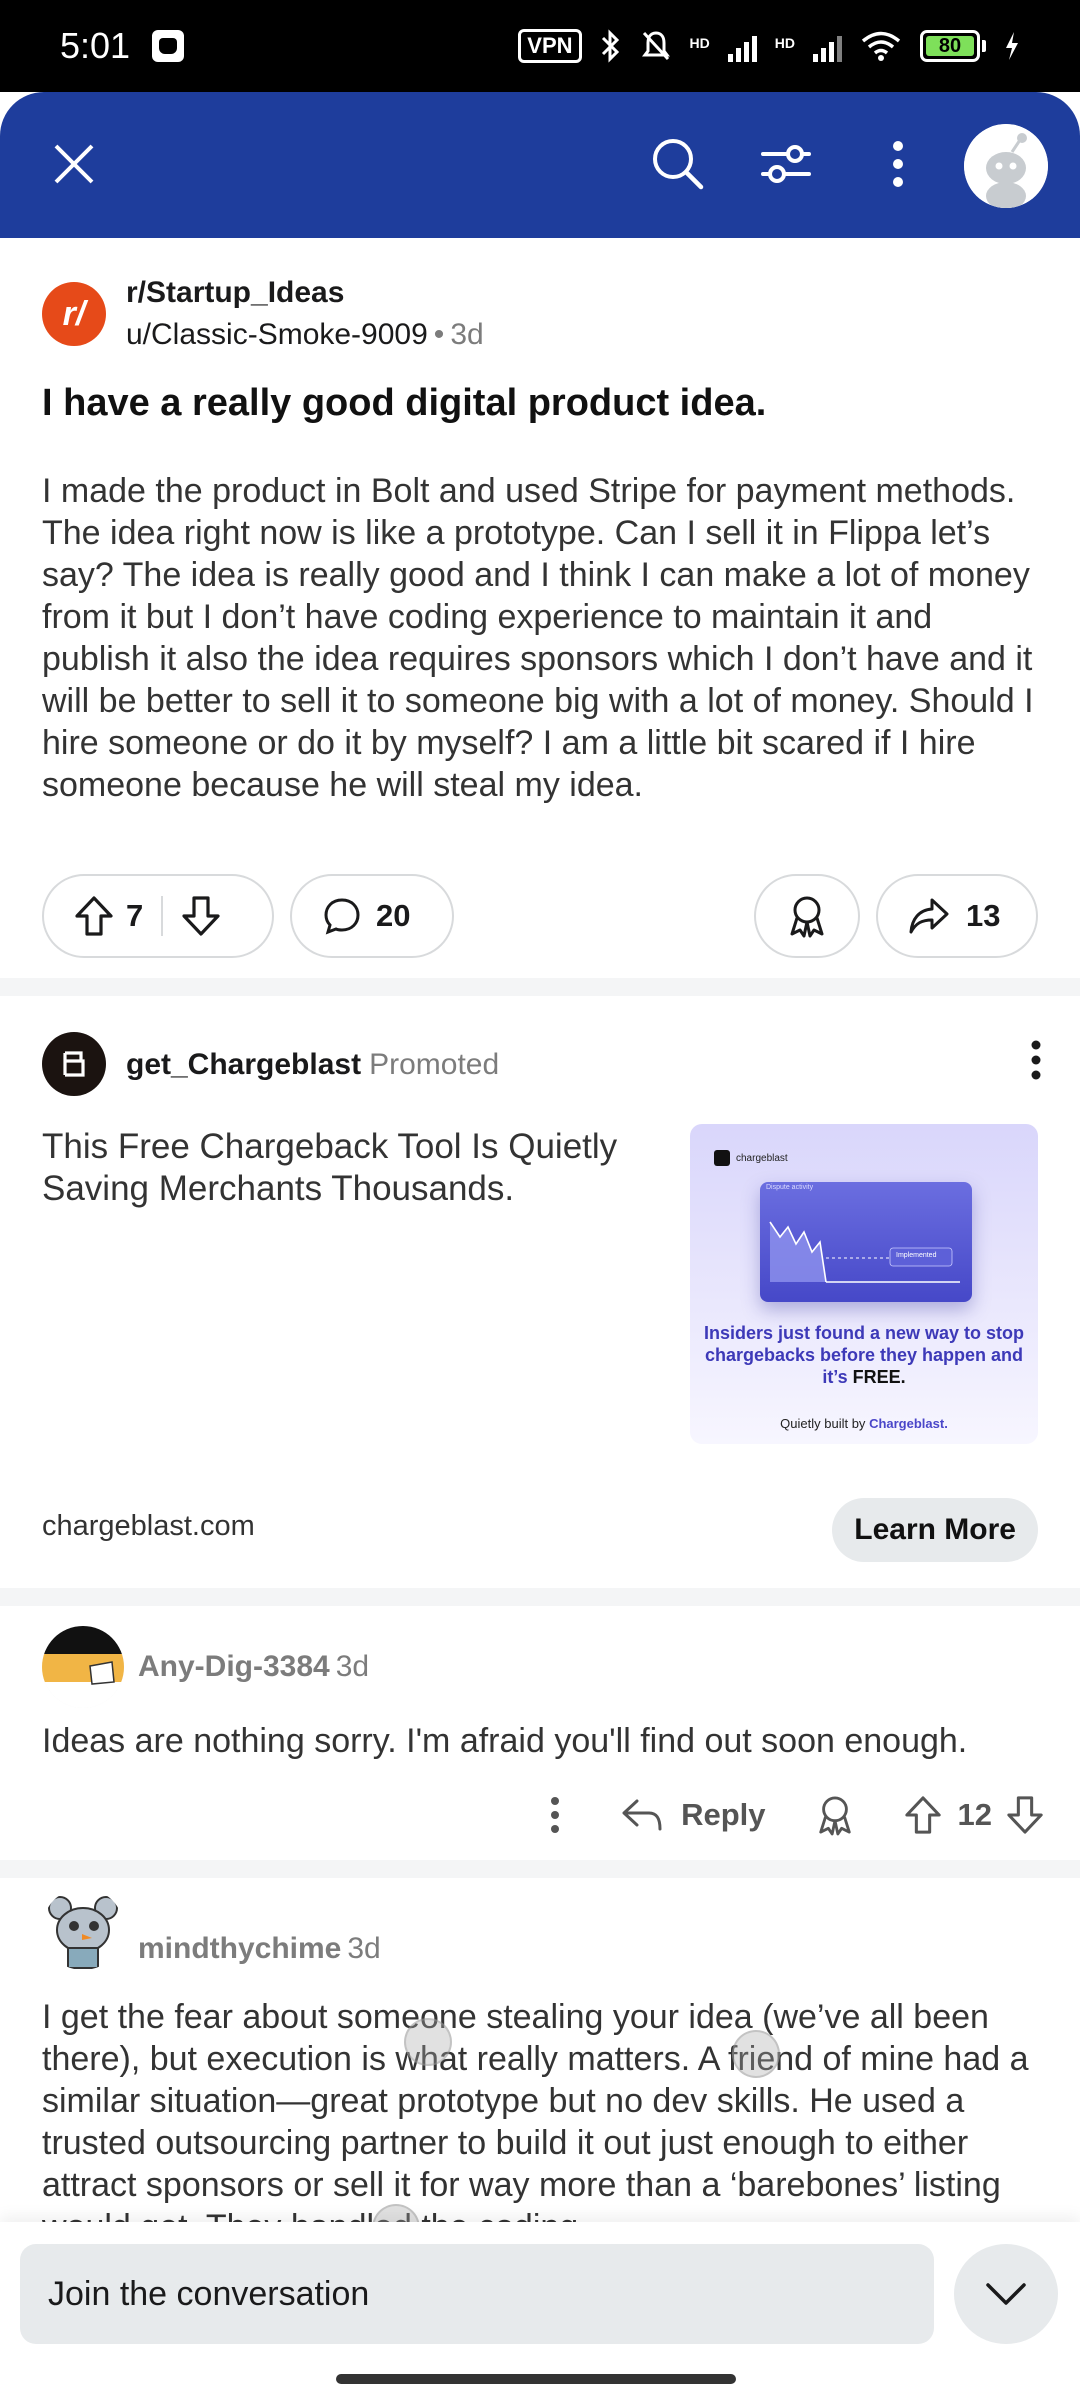 This screenshot has width=1080, height=2400. Describe the element at coordinates (751, 1158) in the screenshot. I see `ad-image-brand: chargeblast` at that location.